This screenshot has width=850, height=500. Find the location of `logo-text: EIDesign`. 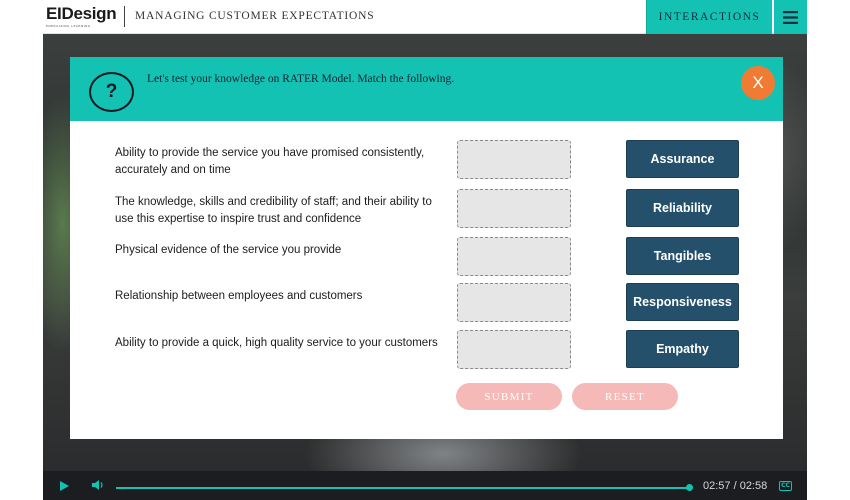

logo-text: EIDesign is located at coordinates (81, 13).